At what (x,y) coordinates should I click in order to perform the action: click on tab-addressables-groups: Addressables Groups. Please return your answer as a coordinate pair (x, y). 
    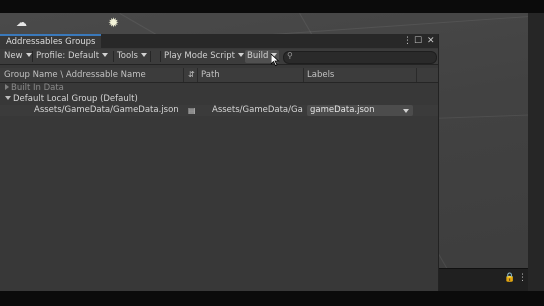
    Looking at the image, I should click on (51, 41).